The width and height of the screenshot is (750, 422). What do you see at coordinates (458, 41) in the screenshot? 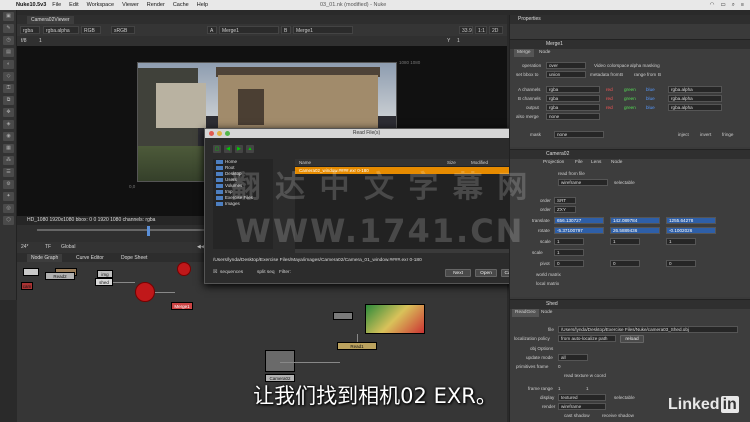
I see `gamma-value: 1` at bounding box center [458, 41].